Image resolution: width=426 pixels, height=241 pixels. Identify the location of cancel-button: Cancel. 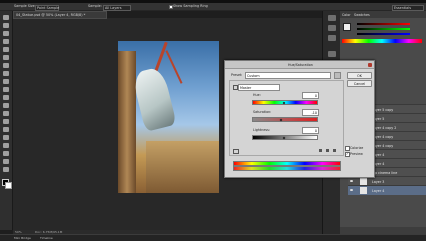
(359, 83).